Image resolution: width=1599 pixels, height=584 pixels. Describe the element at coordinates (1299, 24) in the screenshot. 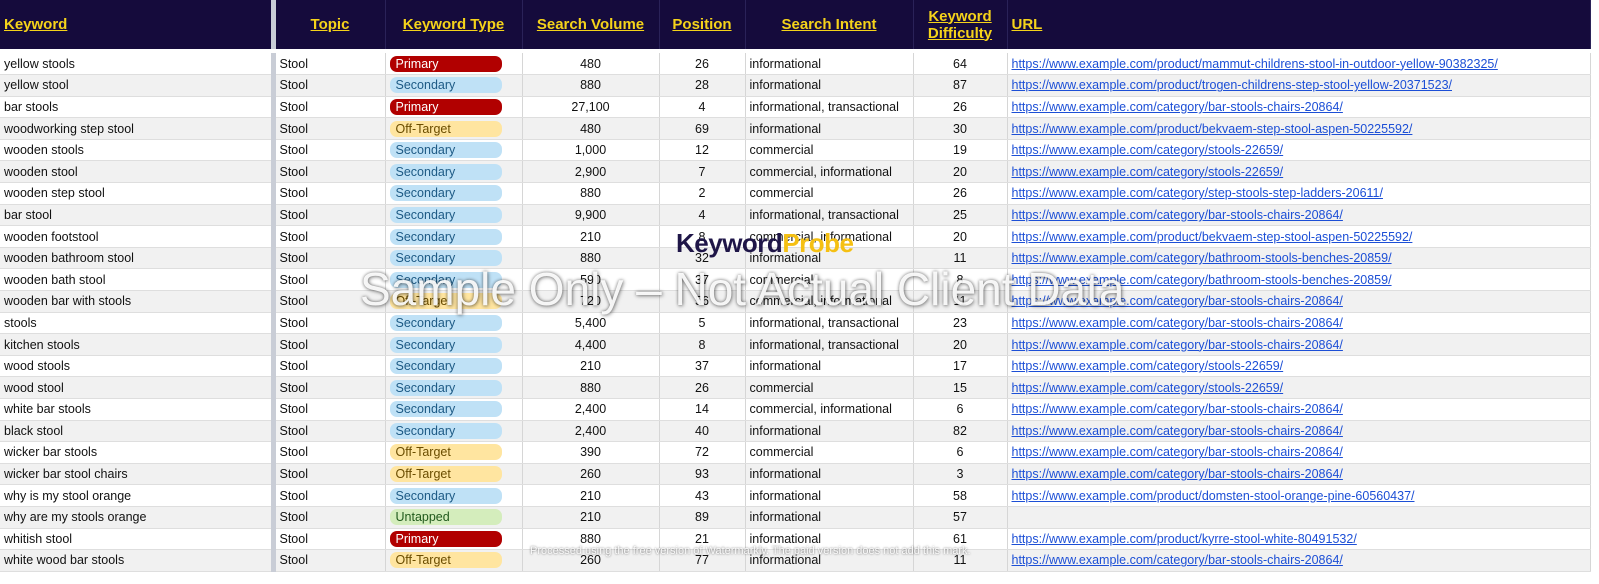

I see `header-url: URL` at that location.